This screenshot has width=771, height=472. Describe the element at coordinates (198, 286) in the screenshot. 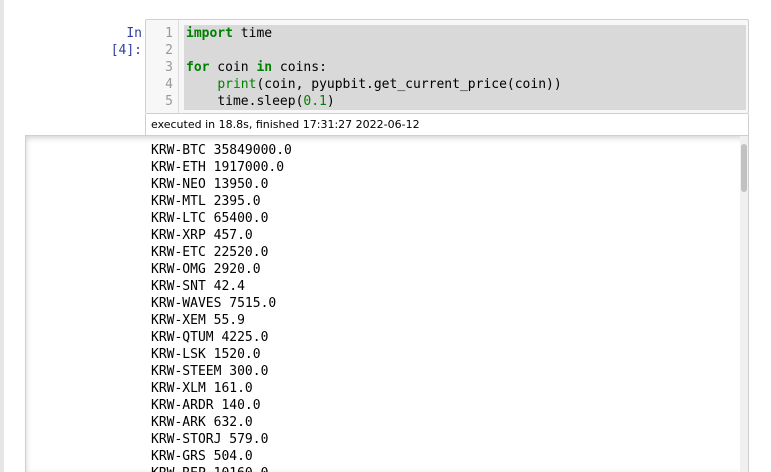

I see `output-line: KRW-SNT 42.4` at that location.